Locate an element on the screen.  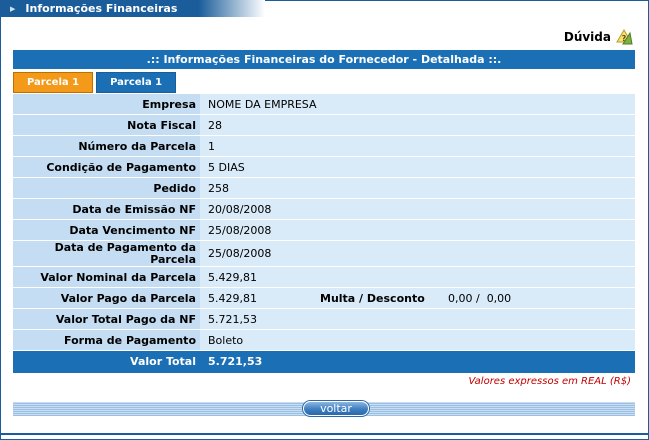
row-label: Data de Pagamento da Parcela is located at coordinates (106, 253).